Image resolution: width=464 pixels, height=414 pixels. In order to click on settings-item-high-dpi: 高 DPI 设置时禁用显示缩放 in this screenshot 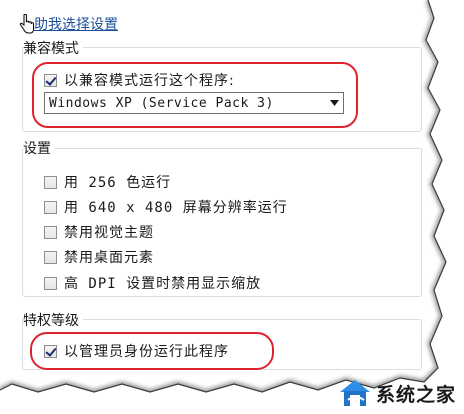, I will do `click(152, 283)`.